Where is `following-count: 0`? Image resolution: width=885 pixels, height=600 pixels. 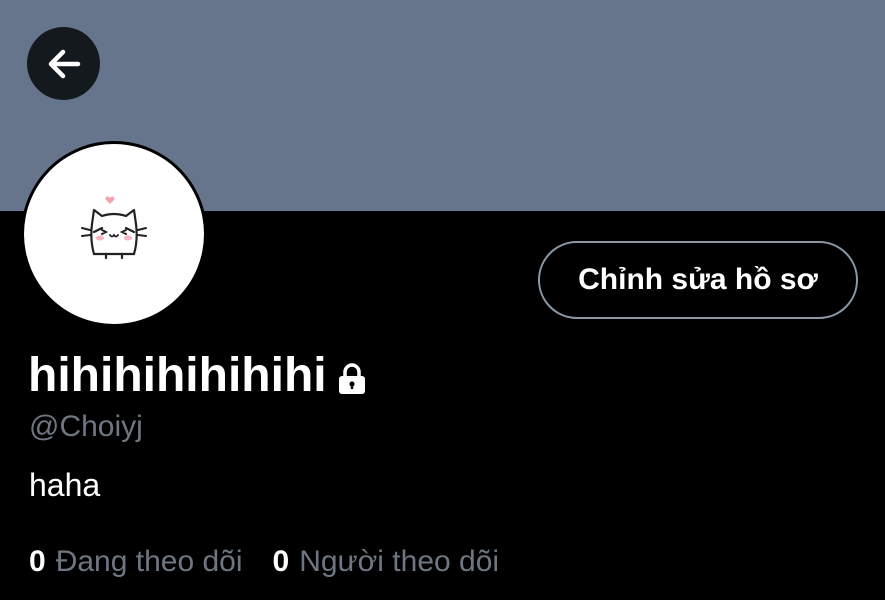
following-count: 0 is located at coordinates (37, 561).